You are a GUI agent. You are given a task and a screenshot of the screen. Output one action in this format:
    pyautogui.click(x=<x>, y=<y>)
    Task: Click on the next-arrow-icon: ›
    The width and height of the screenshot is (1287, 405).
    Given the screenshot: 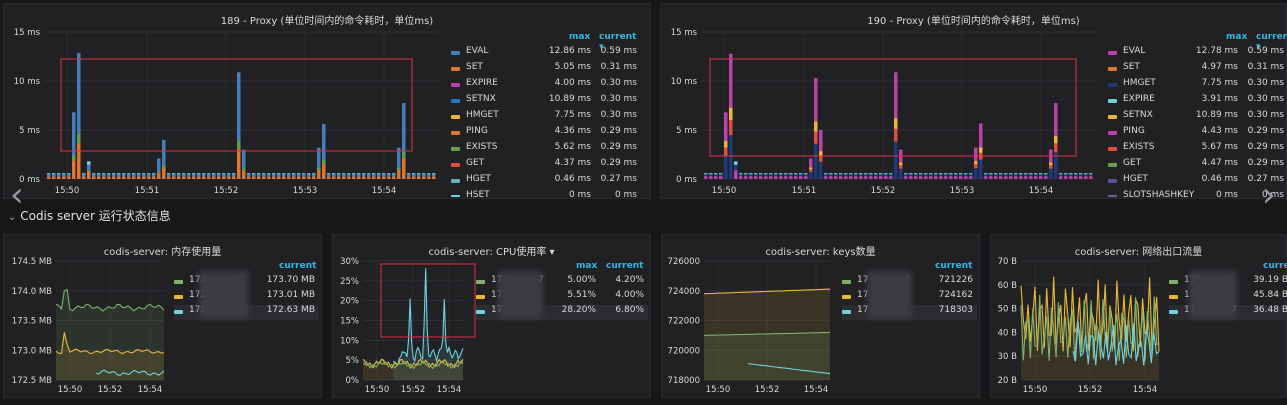 What is the action you would take?
    pyautogui.click(x=1269, y=195)
    